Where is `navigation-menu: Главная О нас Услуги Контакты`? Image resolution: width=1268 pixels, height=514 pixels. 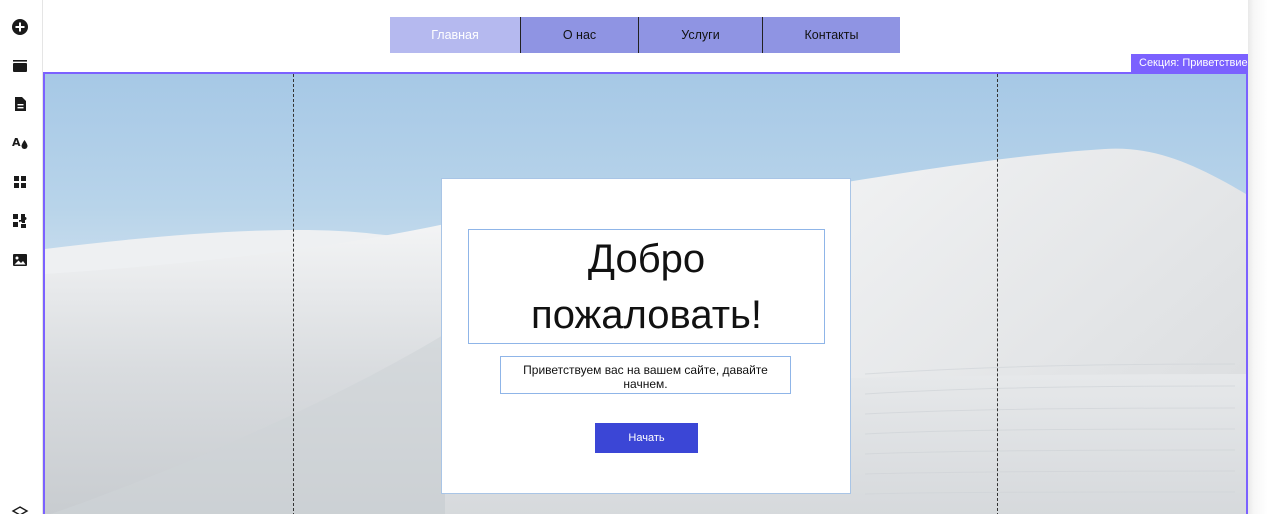 navigation-menu: Главная О нас Услуги Контакты is located at coordinates (645, 35).